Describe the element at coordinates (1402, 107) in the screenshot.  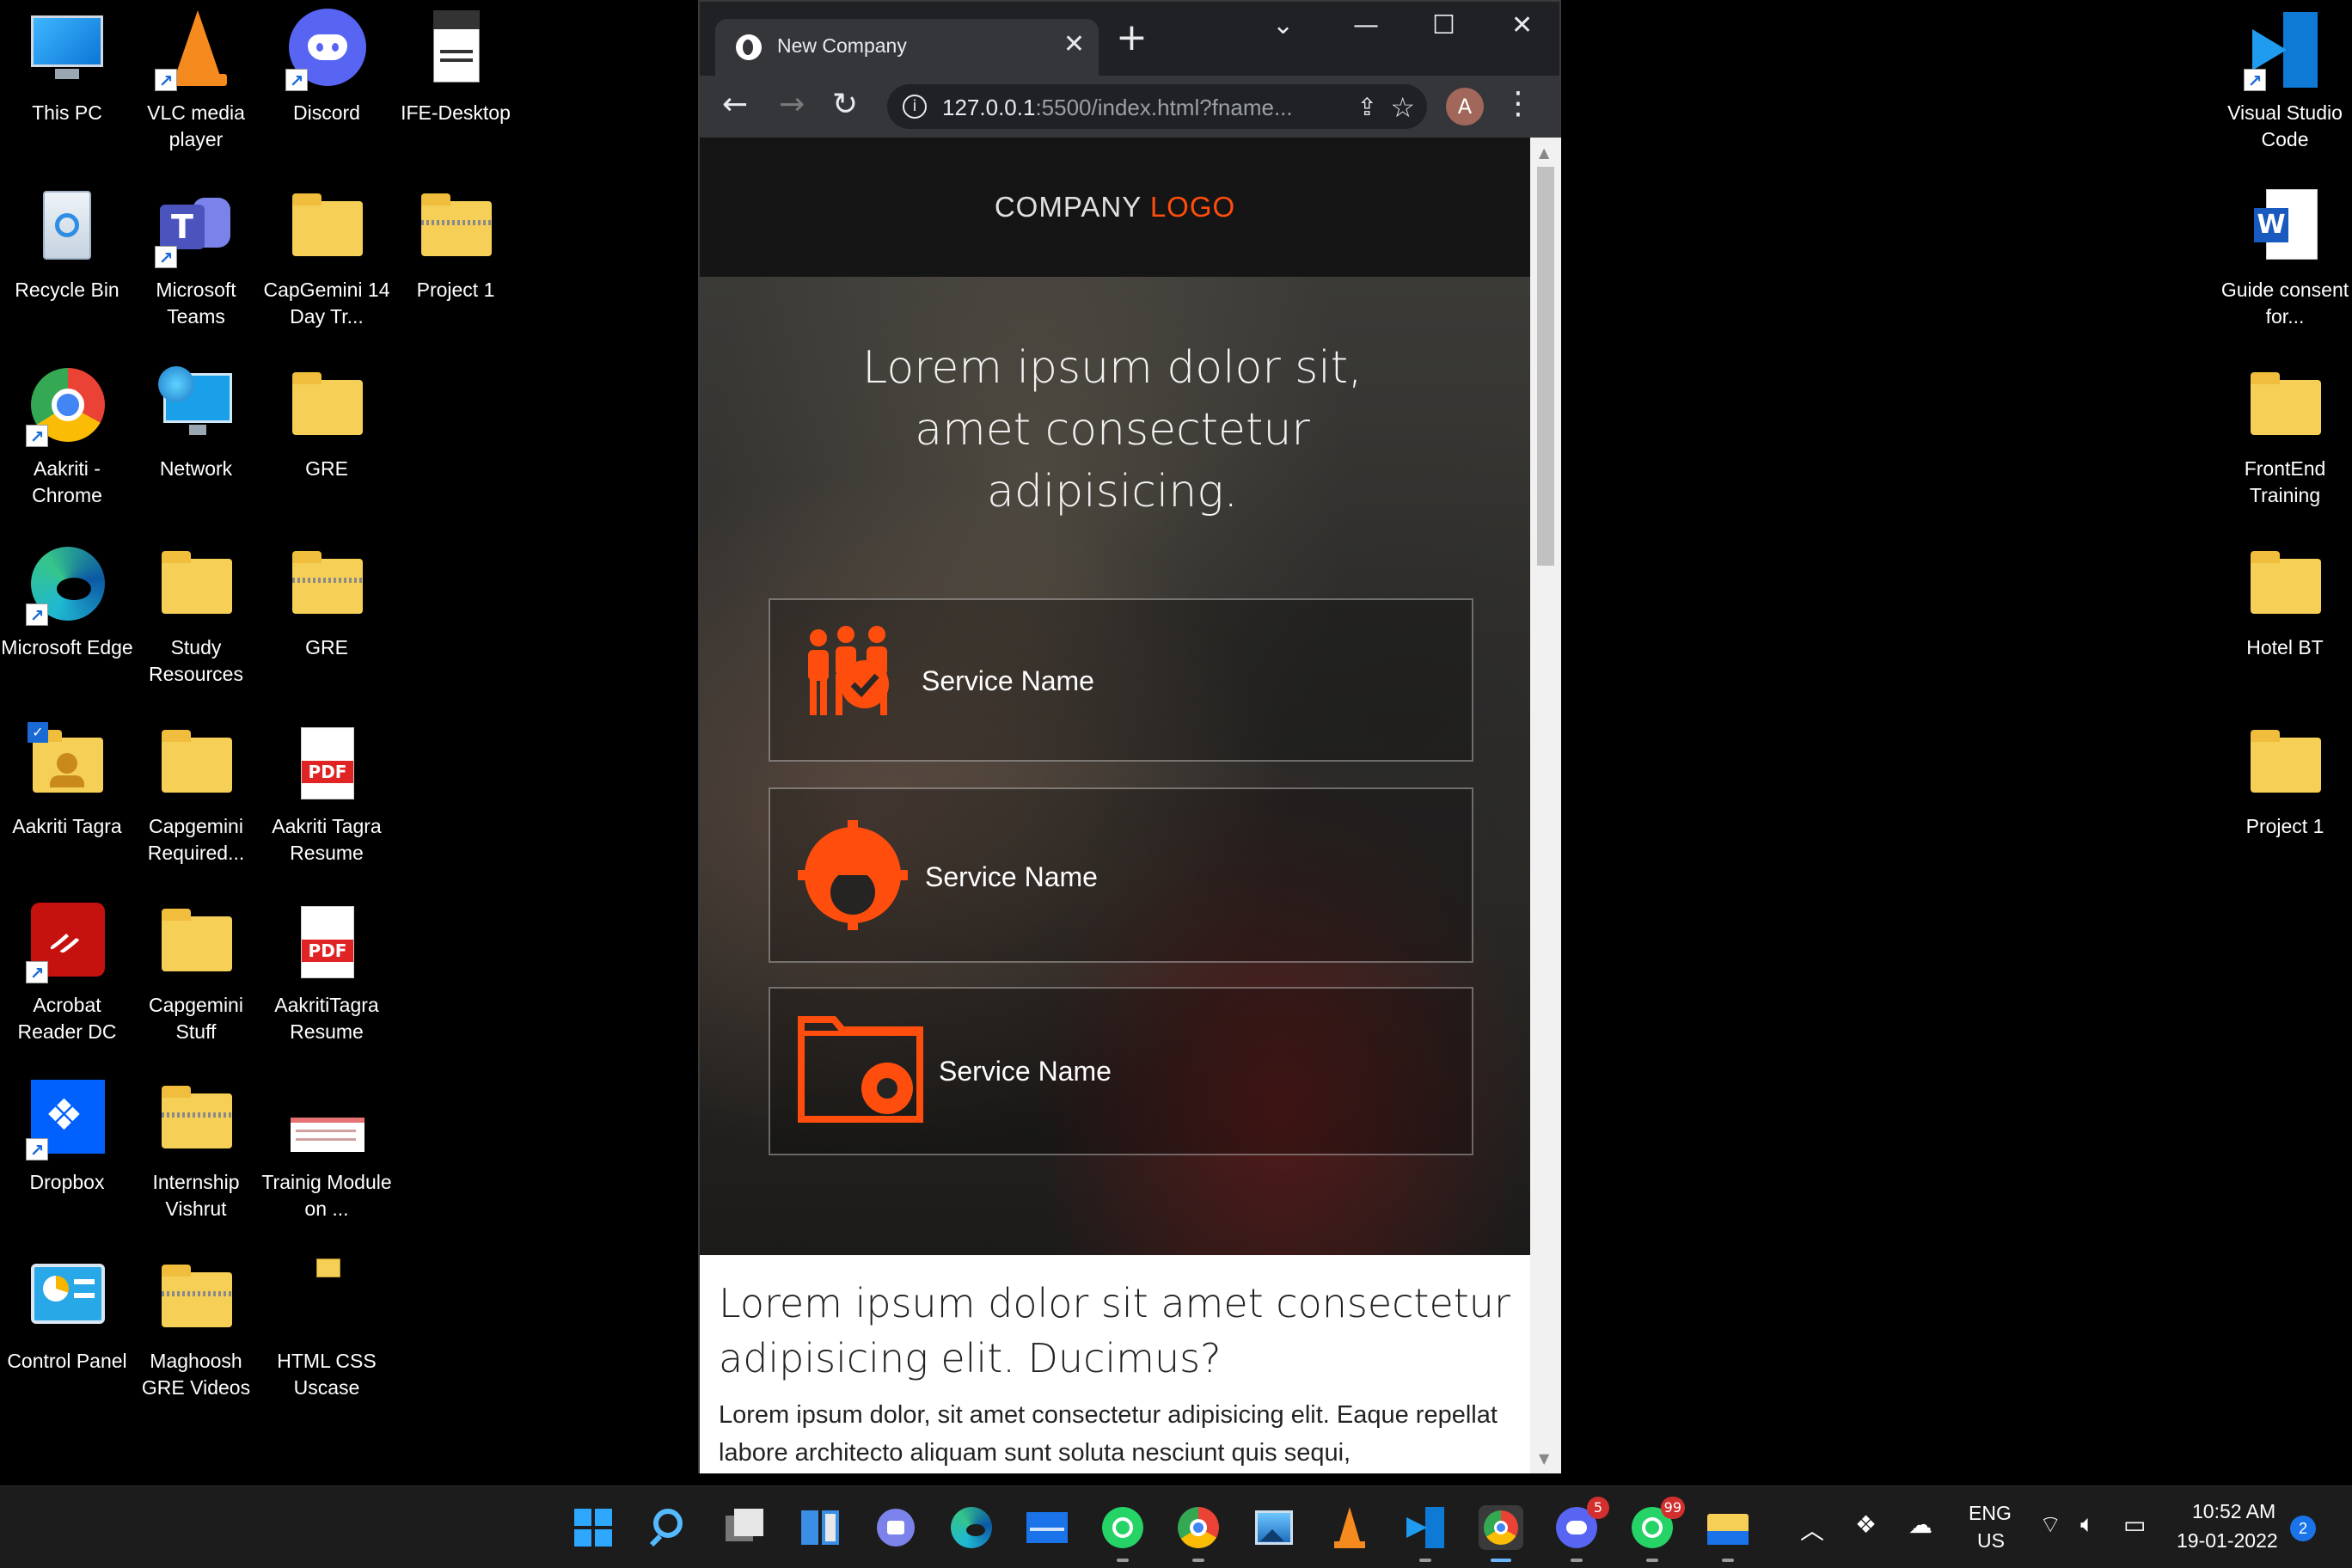
I see `bookmark-star-icon: ☆` at that location.